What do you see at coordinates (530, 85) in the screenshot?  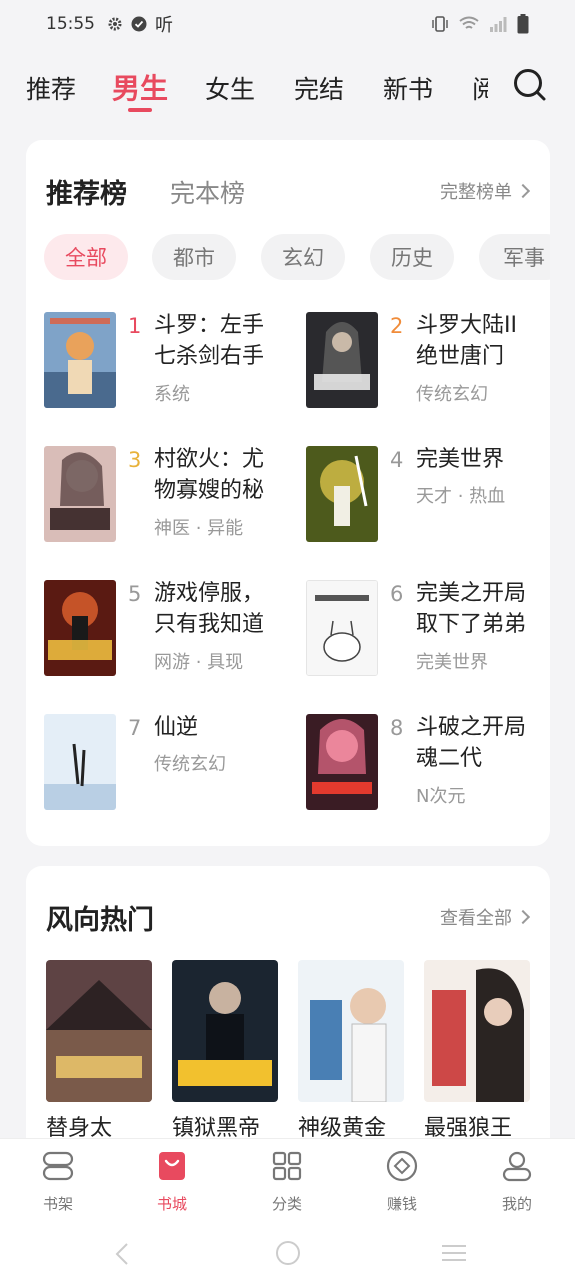 I see `search-icon` at bounding box center [530, 85].